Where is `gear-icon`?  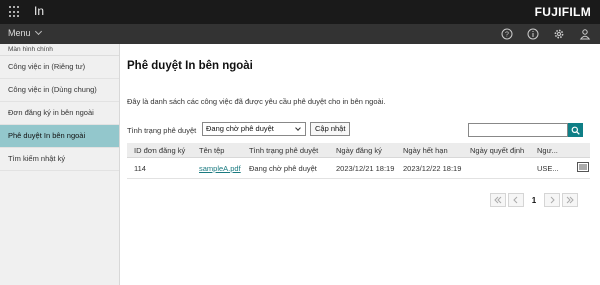 gear-icon is located at coordinates (559, 34).